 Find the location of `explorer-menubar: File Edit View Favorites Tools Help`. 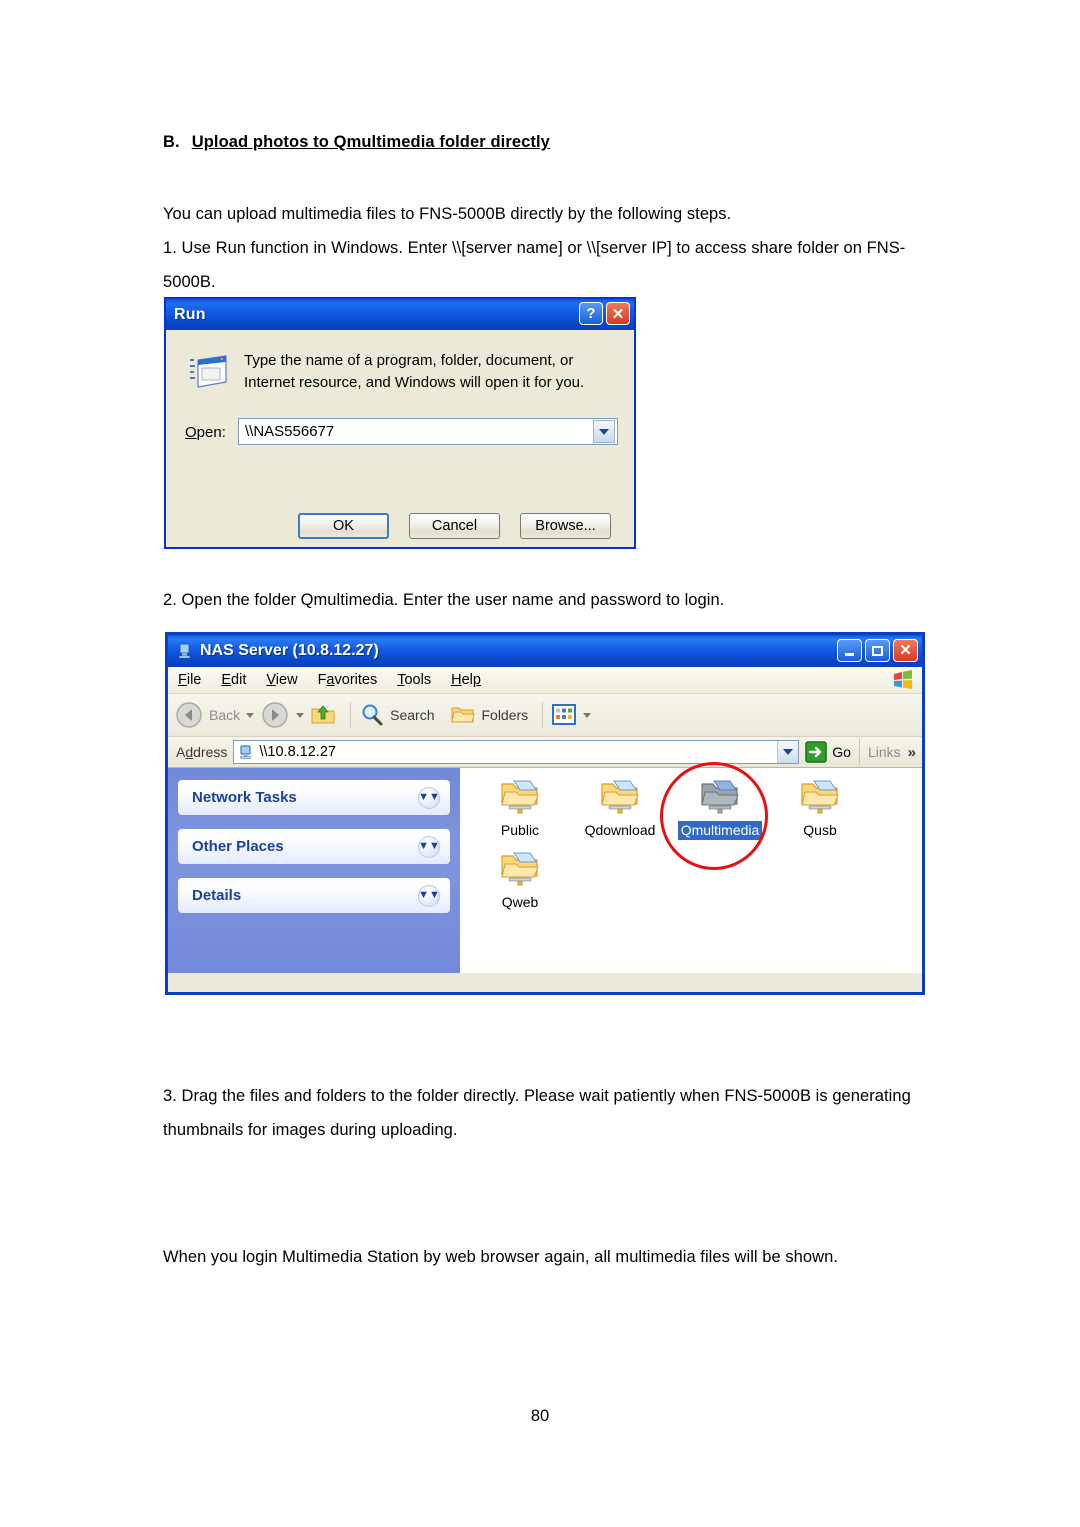

explorer-menubar: File Edit View Favorites Tools Help is located at coordinates (545, 680).